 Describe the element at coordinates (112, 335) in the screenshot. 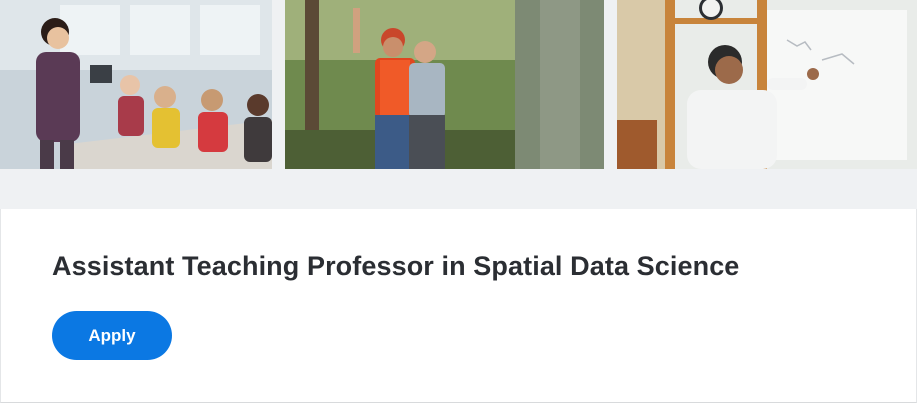

I see `apply-button: Apply` at that location.